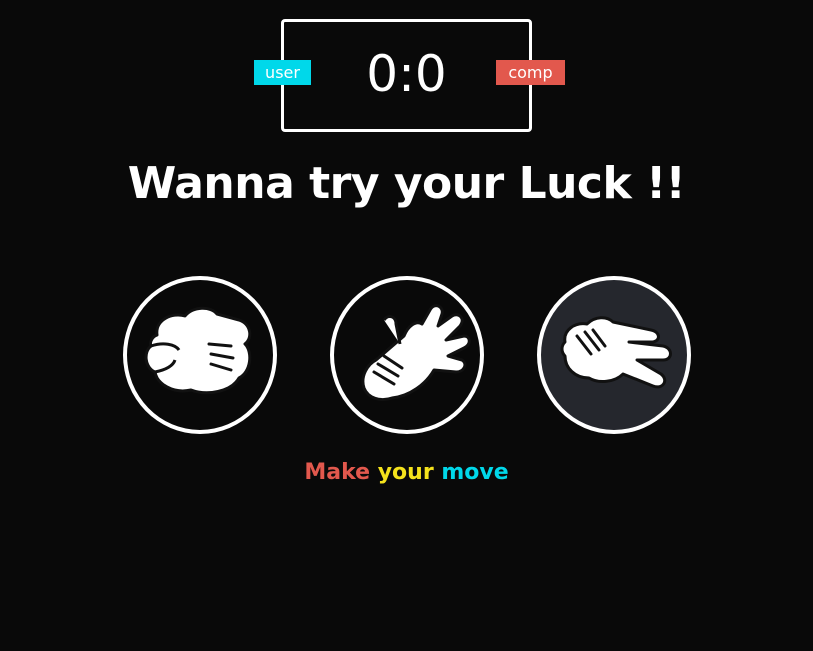 This screenshot has width=813, height=651. What do you see at coordinates (406, 183) in the screenshot?
I see `page-title: Wanna try your Luck !!` at bounding box center [406, 183].